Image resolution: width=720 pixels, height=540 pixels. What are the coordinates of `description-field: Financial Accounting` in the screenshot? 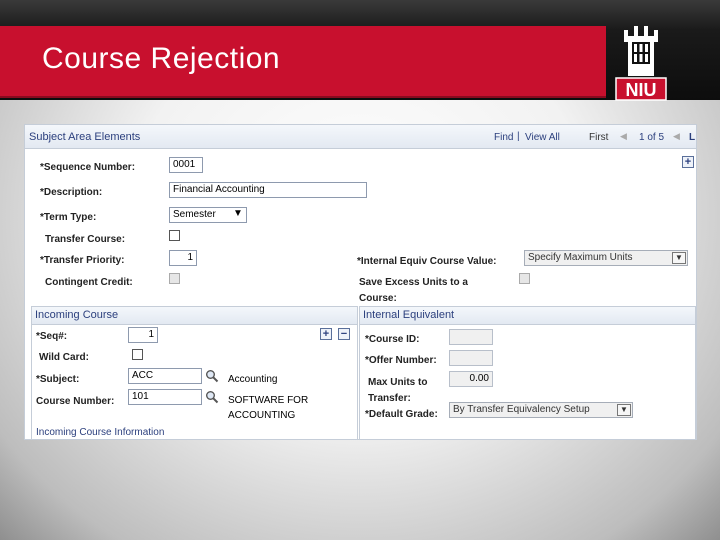 It's located at (268, 190).